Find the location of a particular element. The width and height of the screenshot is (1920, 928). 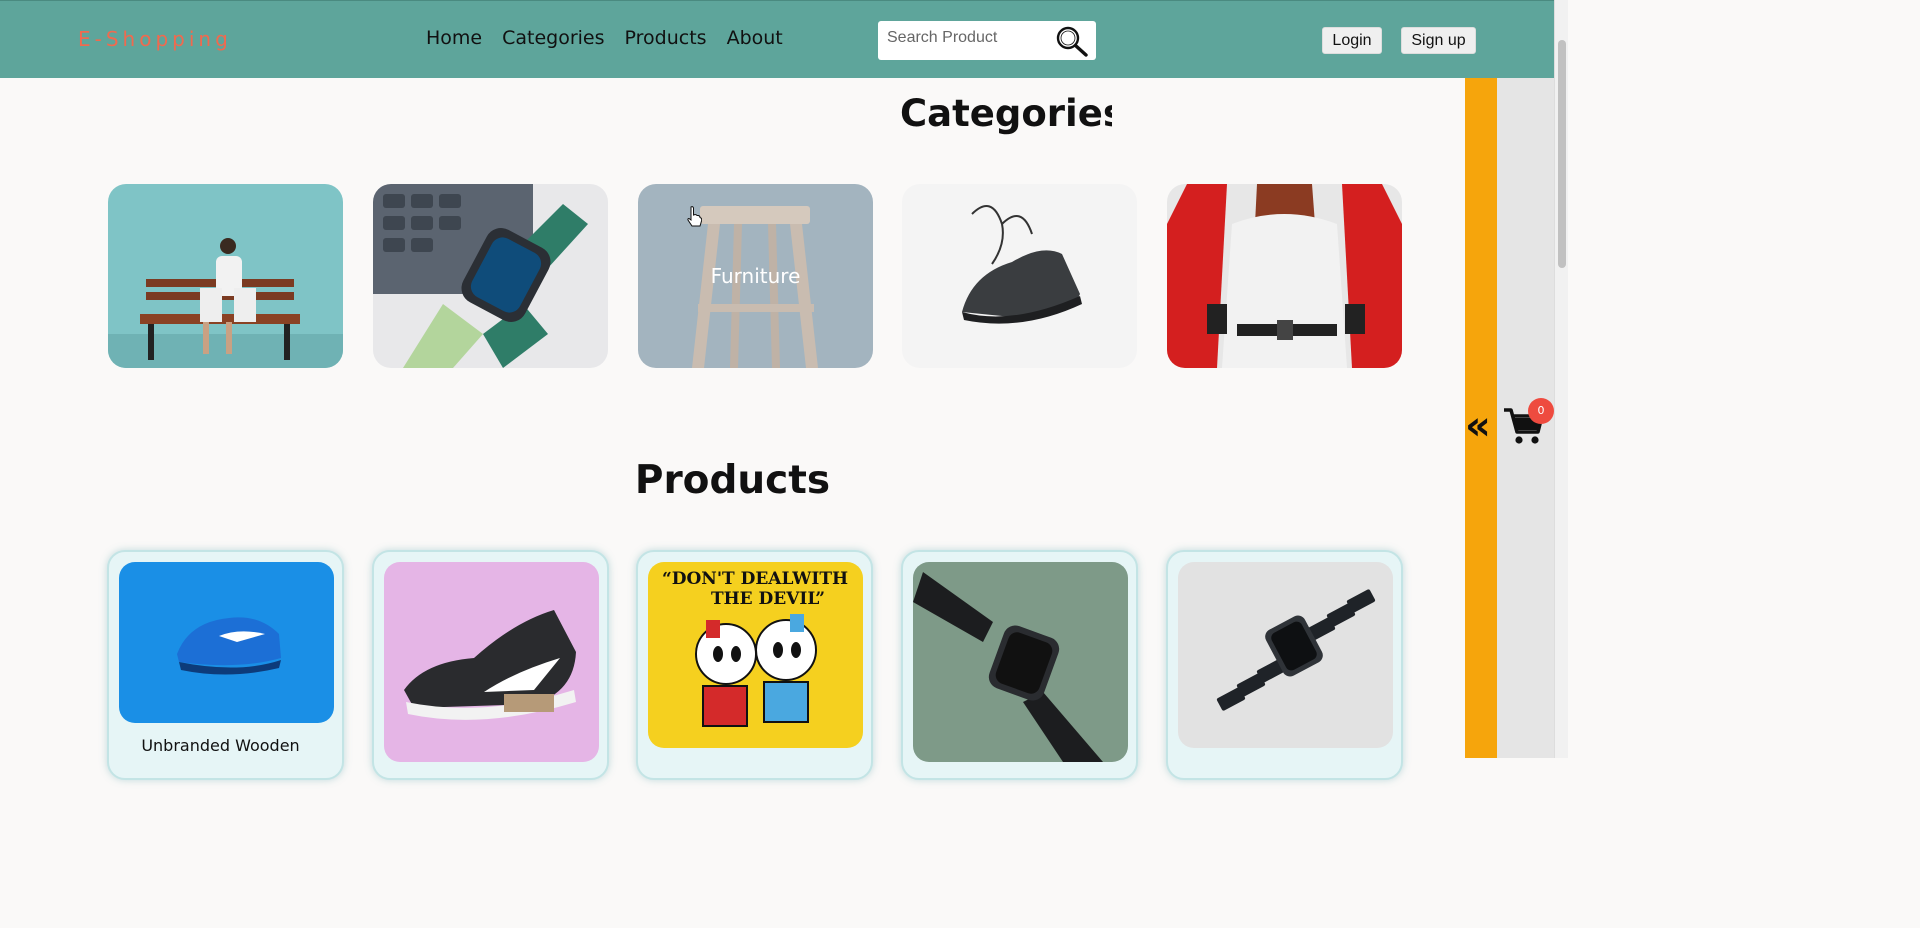

product-card: Unbranded Wooden is located at coordinates (225, 665).